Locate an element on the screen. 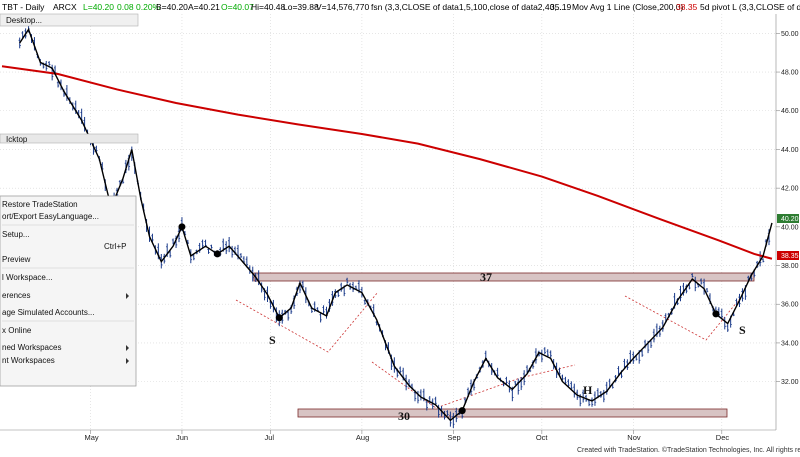 Image resolution: width=800 pixels, height=457 pixels. header-bid: B=40.20 is located at coordinates (172, 7).